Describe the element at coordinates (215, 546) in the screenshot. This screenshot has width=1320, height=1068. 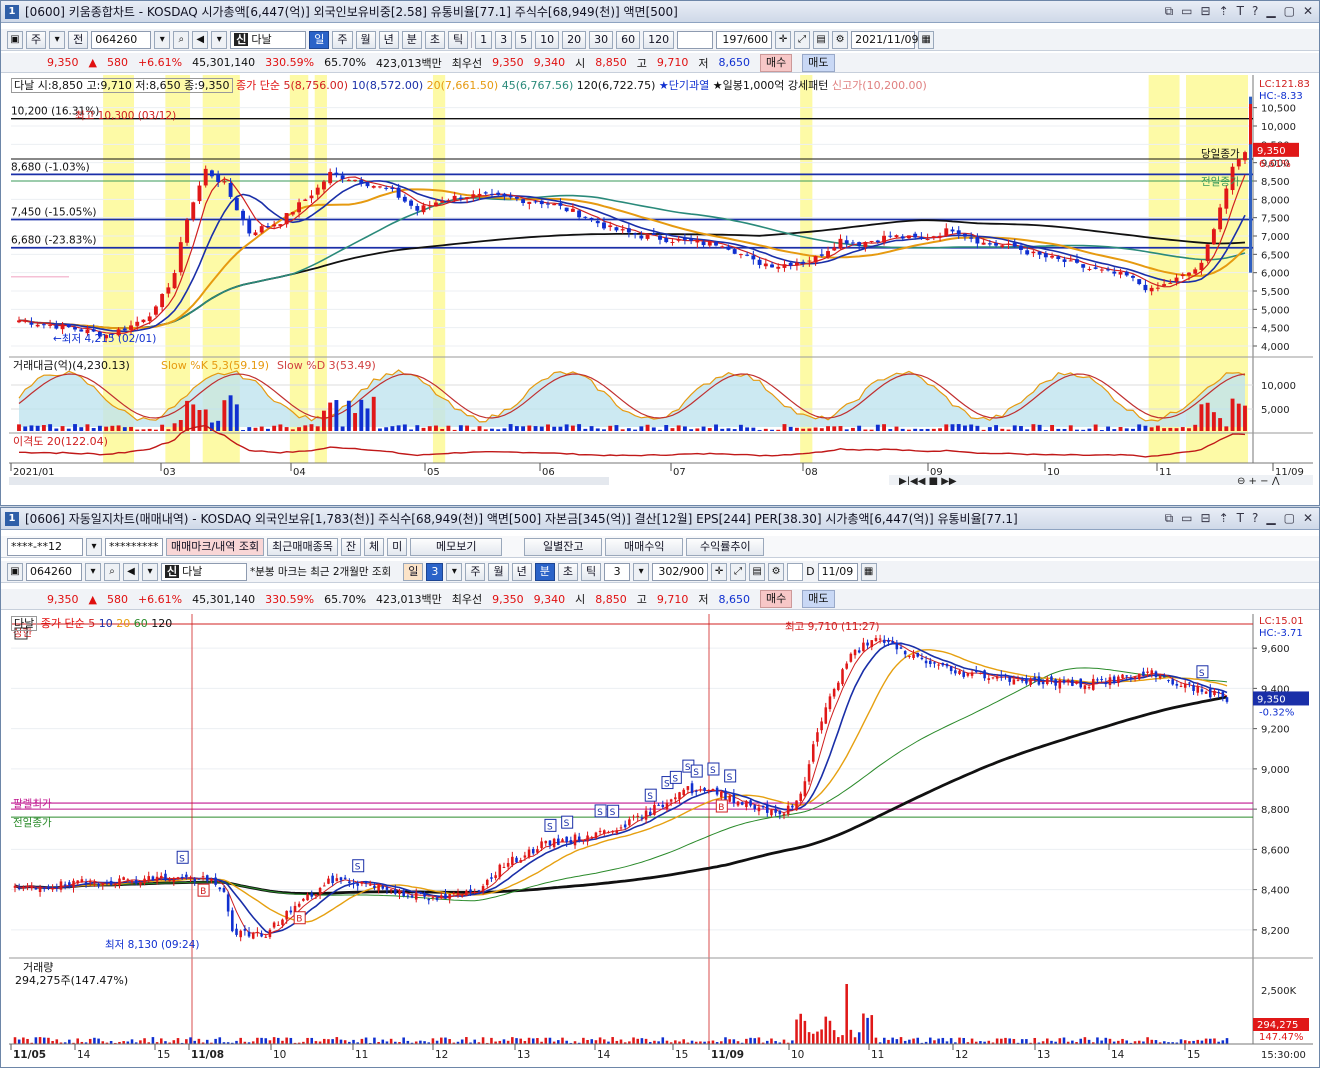
I see `trade-marks-button: 매매마크/내역 조회` at that location.